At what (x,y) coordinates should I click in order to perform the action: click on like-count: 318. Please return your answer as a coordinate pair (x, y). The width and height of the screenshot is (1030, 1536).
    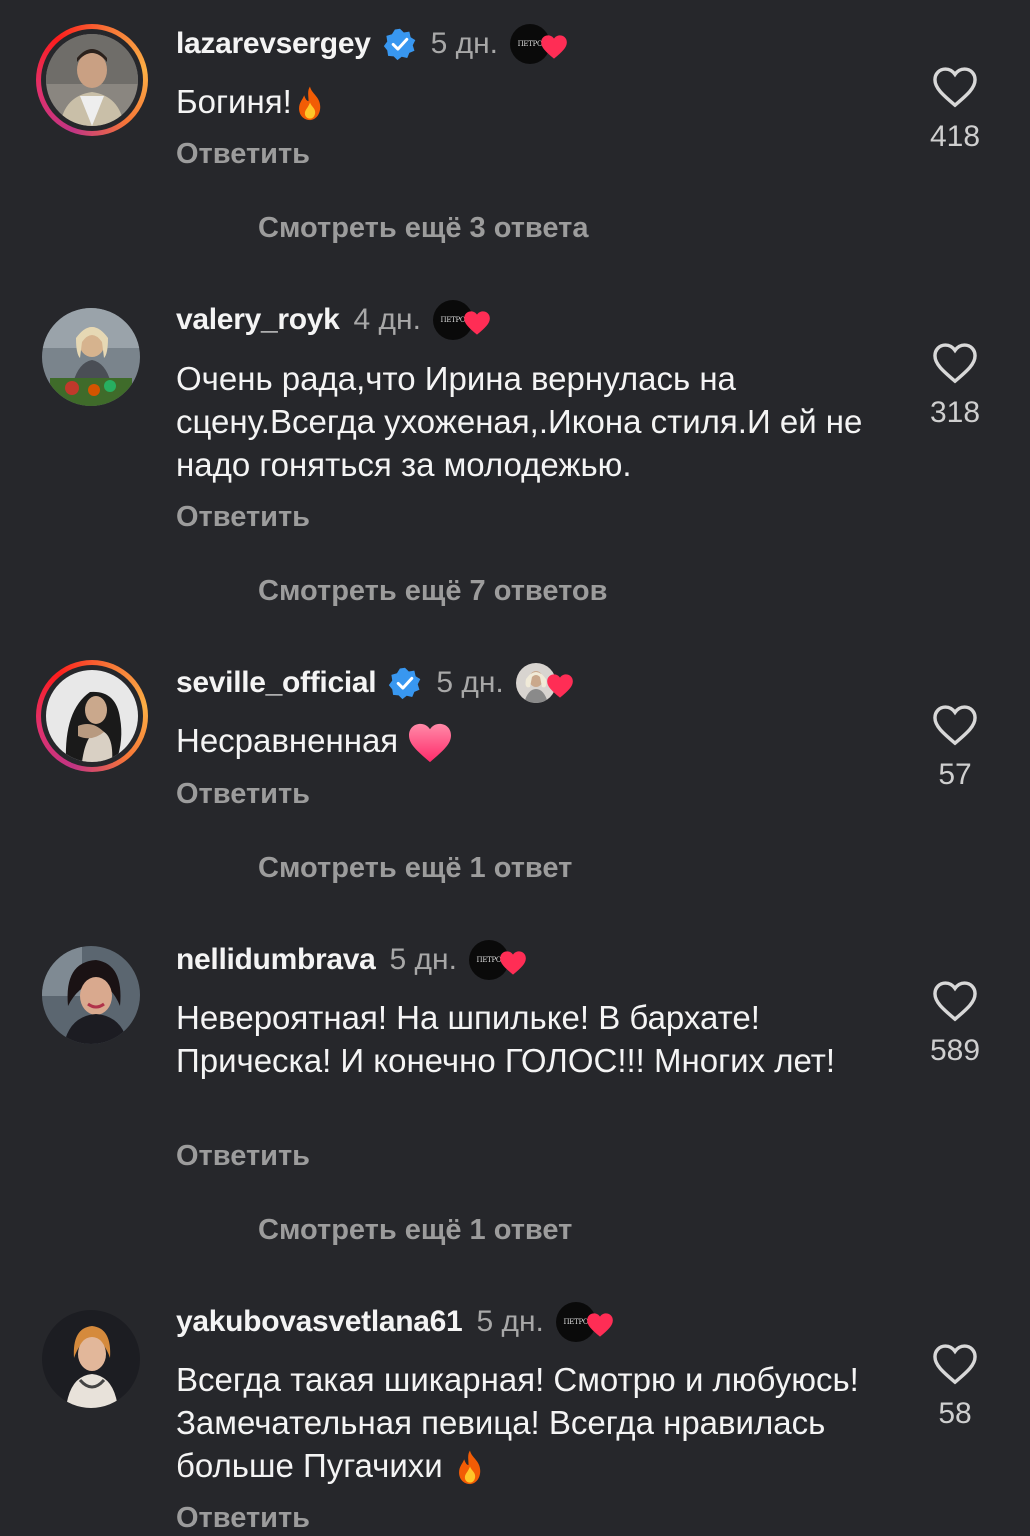
    Looking at the image, I should click on (955, 412).